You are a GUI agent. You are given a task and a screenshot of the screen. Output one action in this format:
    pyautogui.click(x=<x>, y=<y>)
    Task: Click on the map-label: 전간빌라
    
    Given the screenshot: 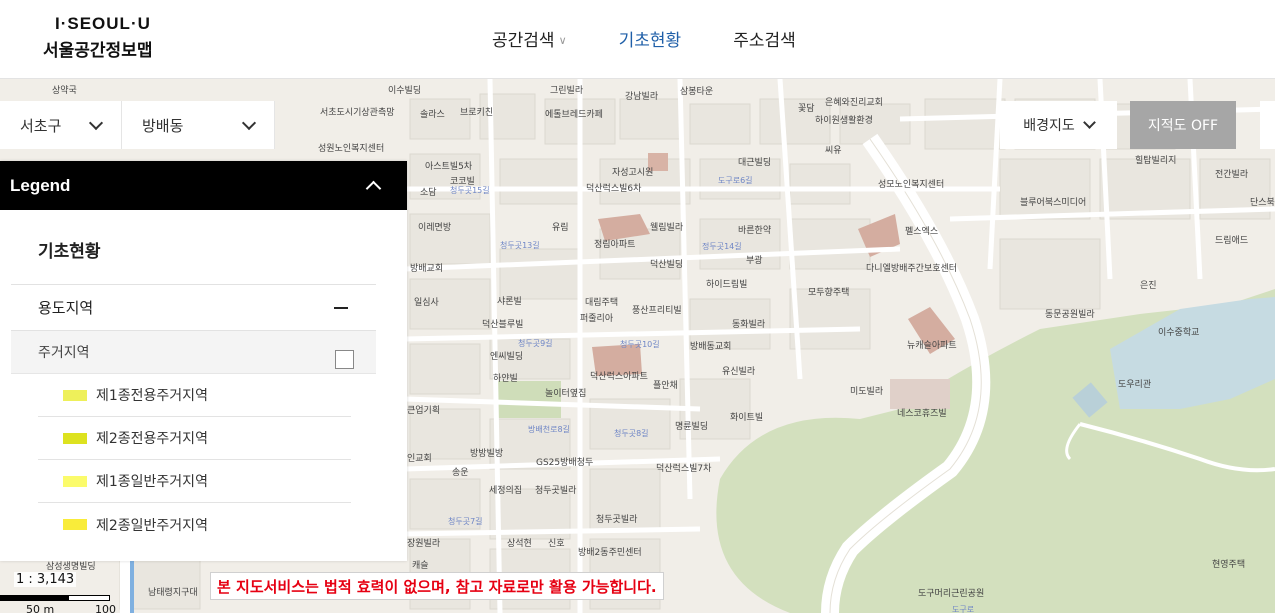 What is the action you would take?
    pyautogui.click(x=1232, y=175)
    